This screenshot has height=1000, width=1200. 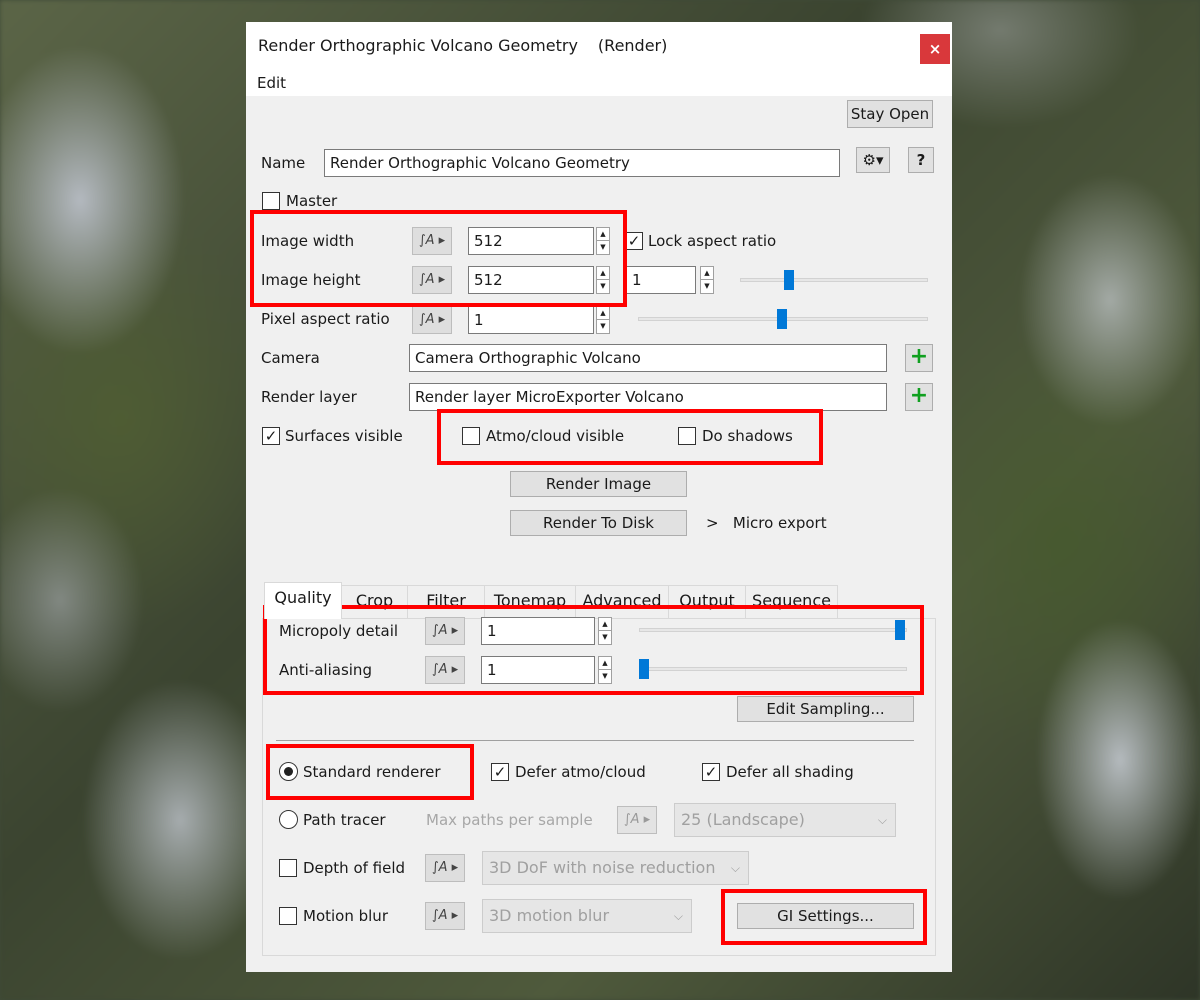 What do you see at coordinates (290, 358) in the screenshot?
I see `camera-label: Camera` at bounding box center [290, 358].